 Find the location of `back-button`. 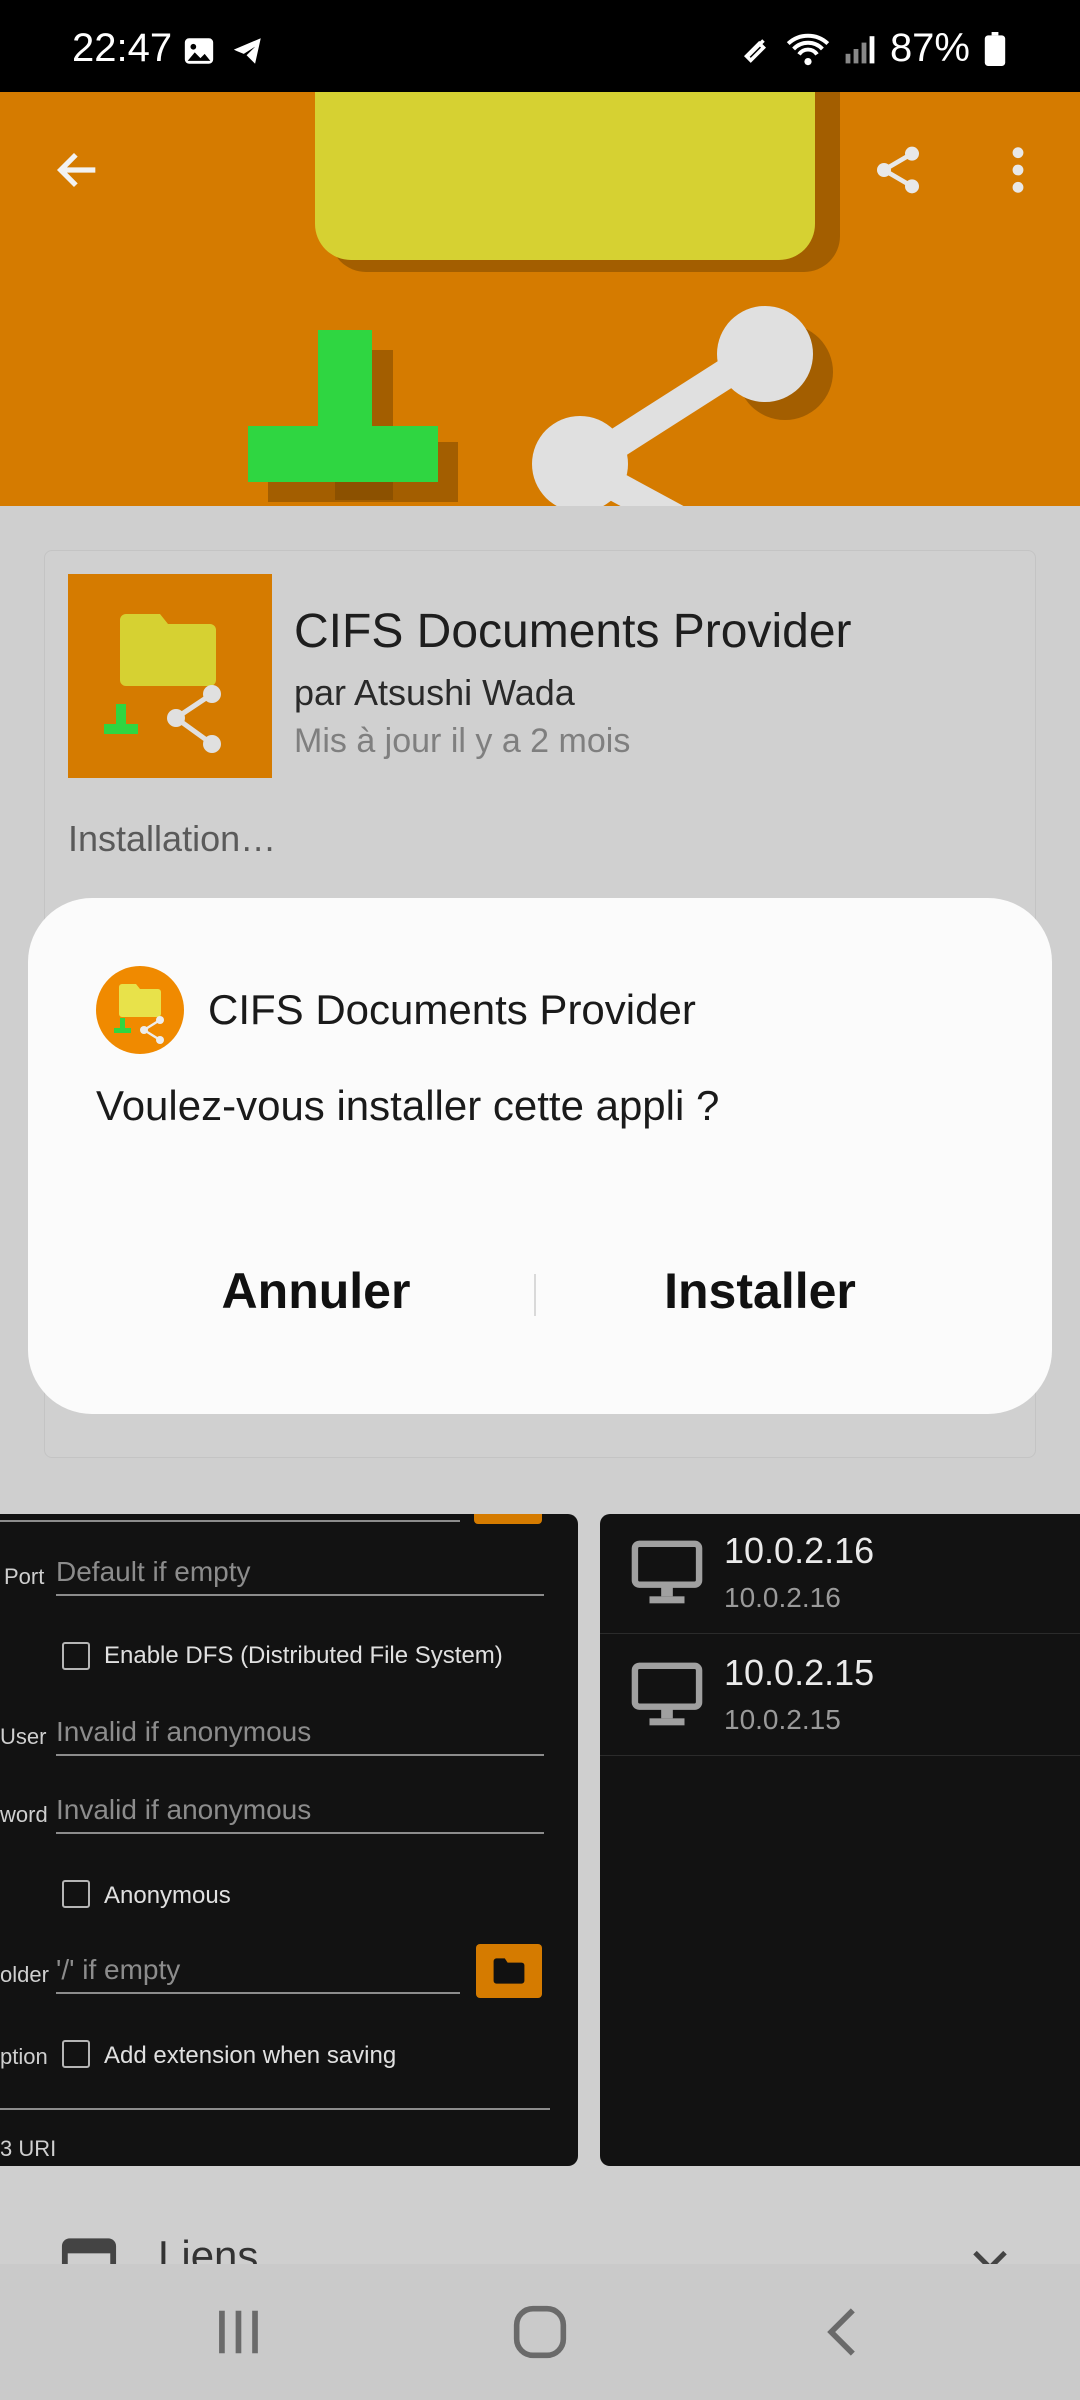

back-button is located at coordinates (78, 170).